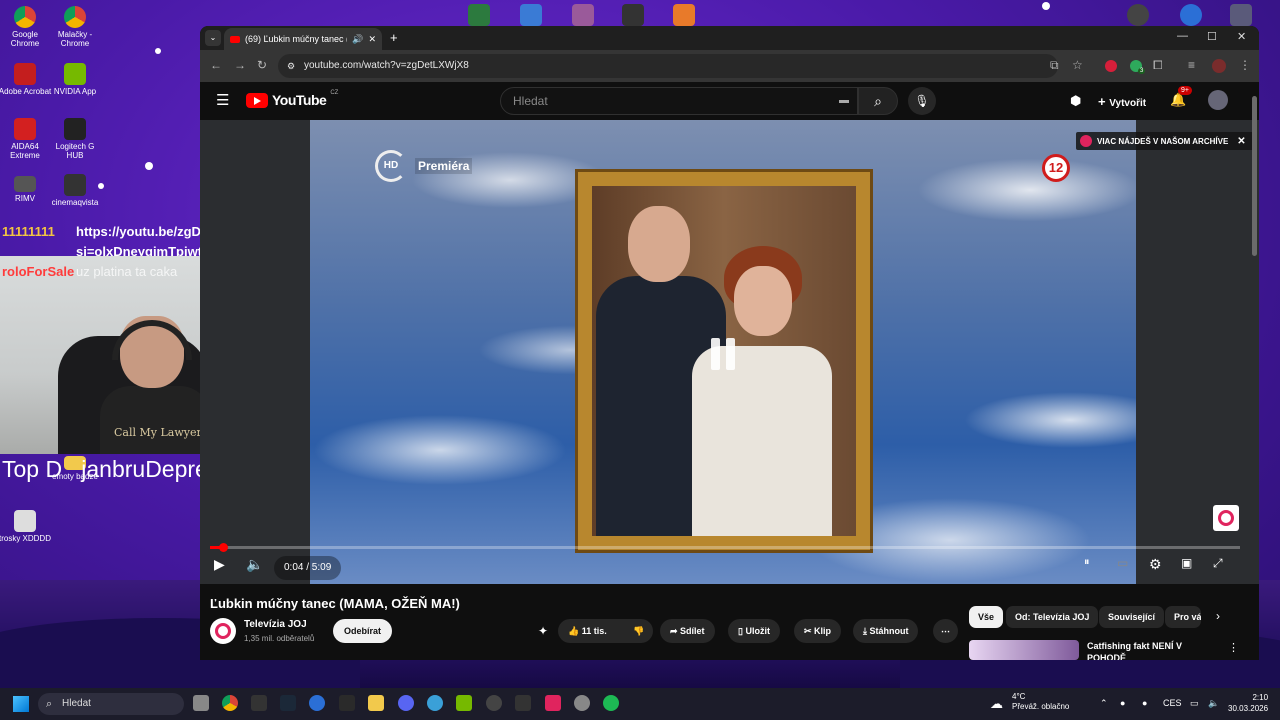 This screenshot has height=720, width=1280. I want to click on save-button: ▯ Uložit, so click(754, 631).